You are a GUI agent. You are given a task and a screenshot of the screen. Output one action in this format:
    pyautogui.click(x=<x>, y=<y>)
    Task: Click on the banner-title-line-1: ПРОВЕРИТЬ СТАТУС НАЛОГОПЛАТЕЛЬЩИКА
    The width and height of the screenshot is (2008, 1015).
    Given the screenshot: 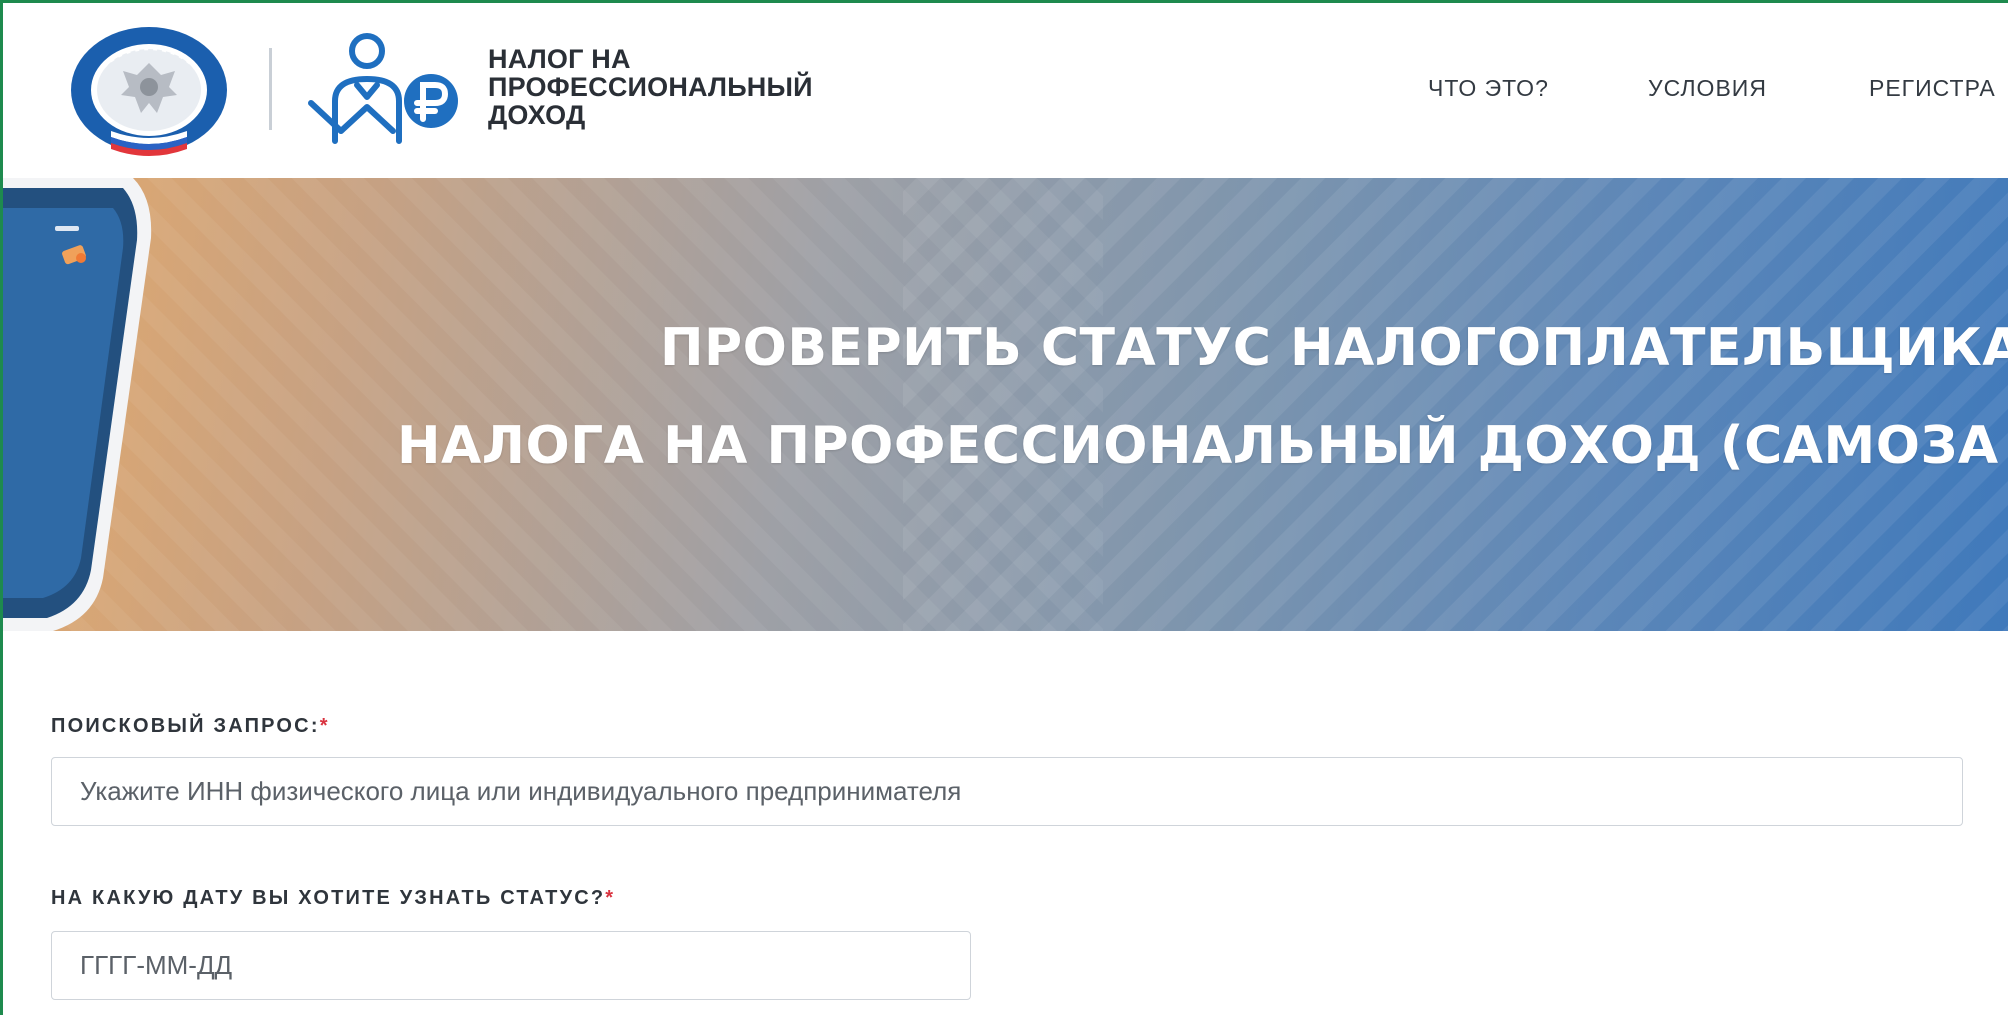 What is the action you would take?
    pyautogui.click(x=1334, y=348)
    